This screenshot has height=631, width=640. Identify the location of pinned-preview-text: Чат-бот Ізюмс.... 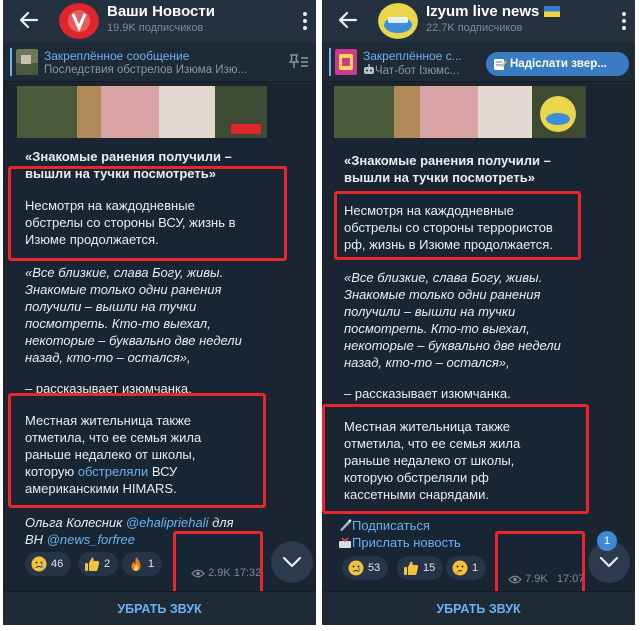
(417, 71).